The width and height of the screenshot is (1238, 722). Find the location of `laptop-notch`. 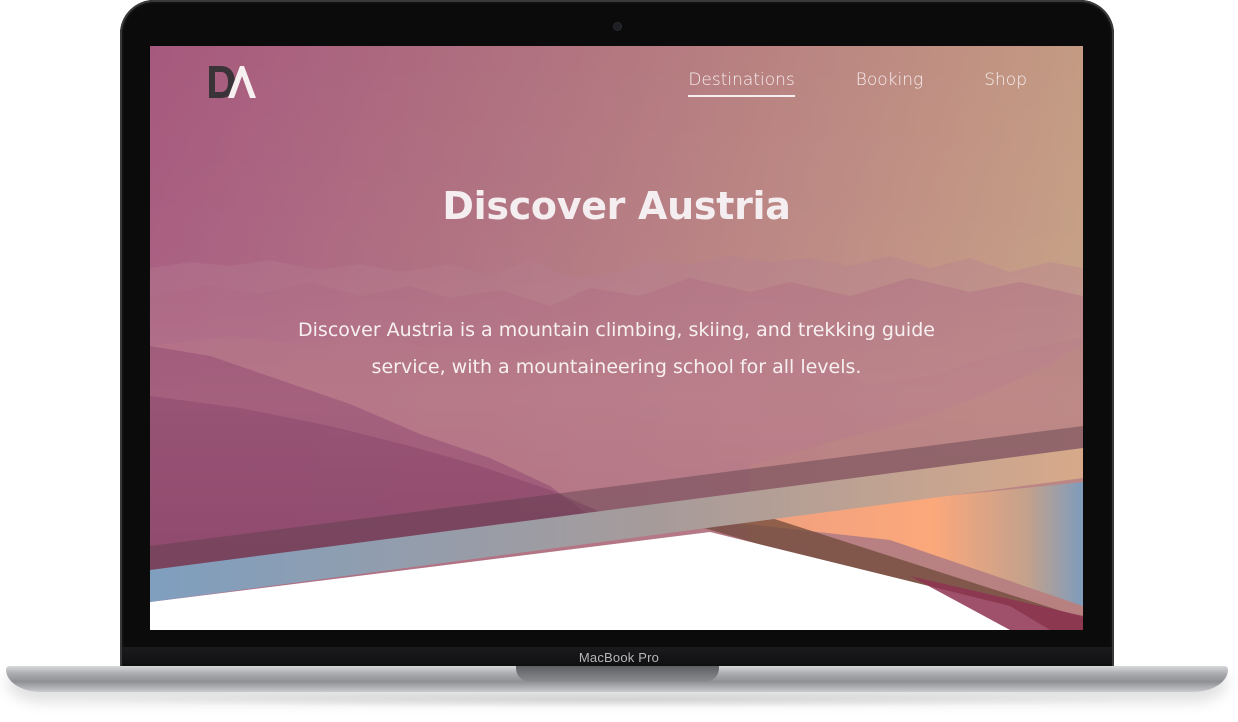

laptop-notch is located at coordinates (617, 674).